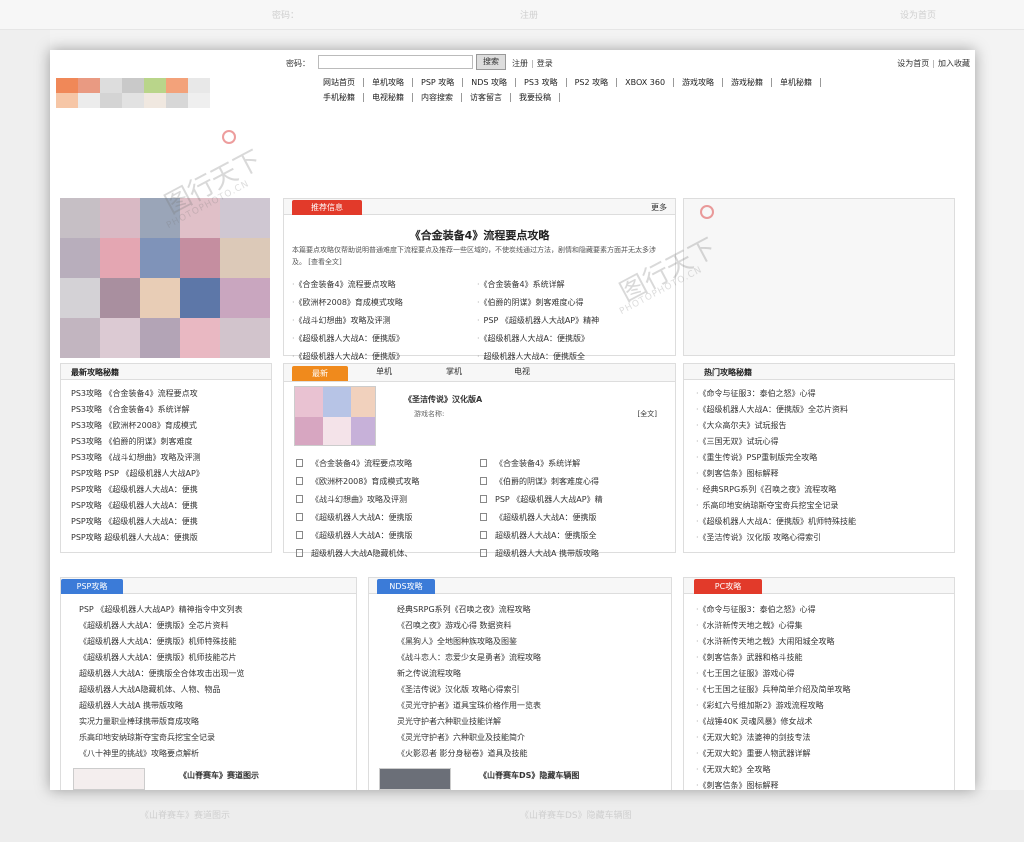 The height and width of the screenshot is (842, 1024). I want to click on nds-tab: NDS攻略, so click(406, 586).